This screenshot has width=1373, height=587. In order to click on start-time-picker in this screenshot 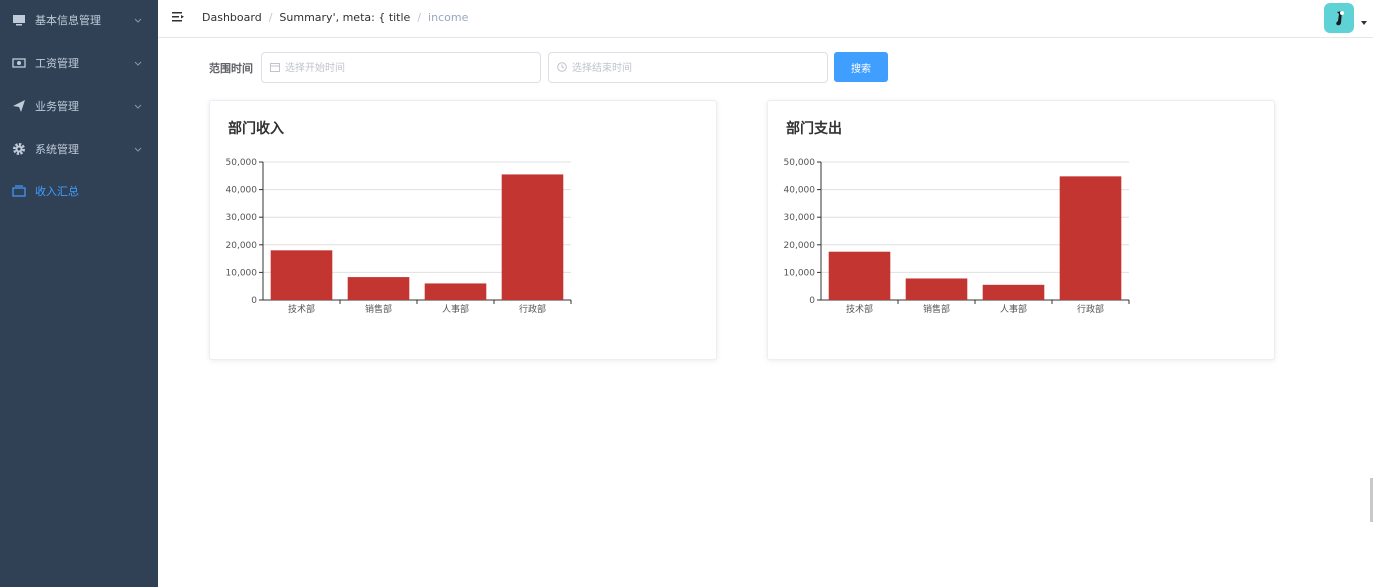, I will do `click(401, 67)`.